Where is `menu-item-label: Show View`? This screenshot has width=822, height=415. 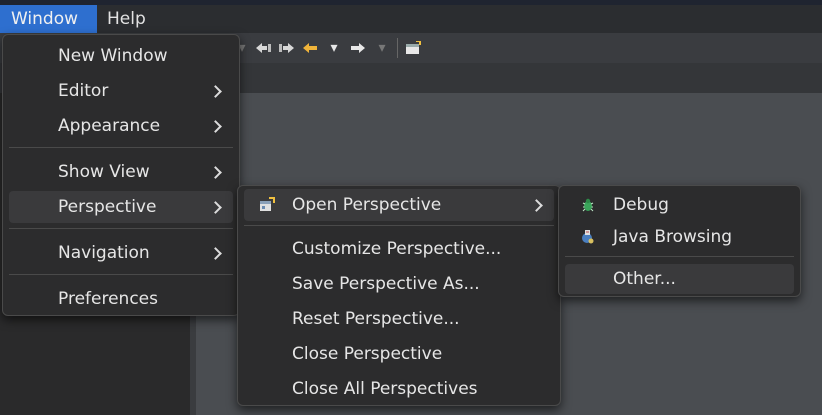 menu-item-label: Show View is located at coordinates (104, 172).